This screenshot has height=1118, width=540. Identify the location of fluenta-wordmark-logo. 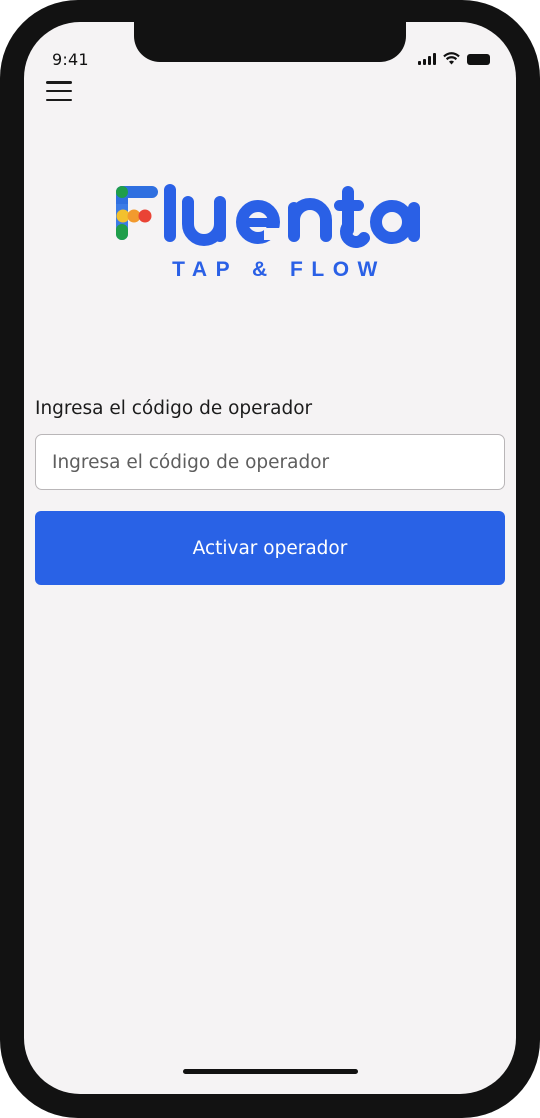
(268, 216).